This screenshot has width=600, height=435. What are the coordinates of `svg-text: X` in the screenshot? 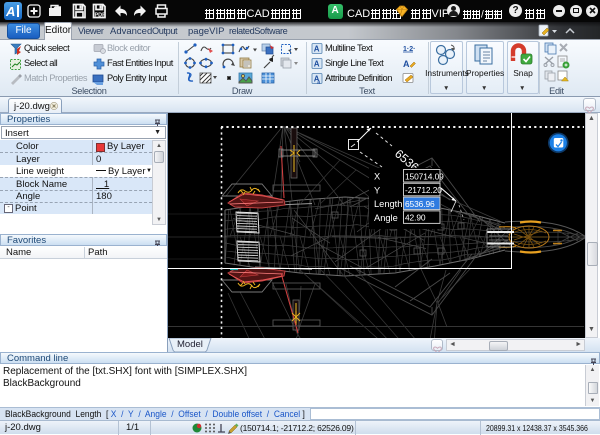 It's located at (377, 177).